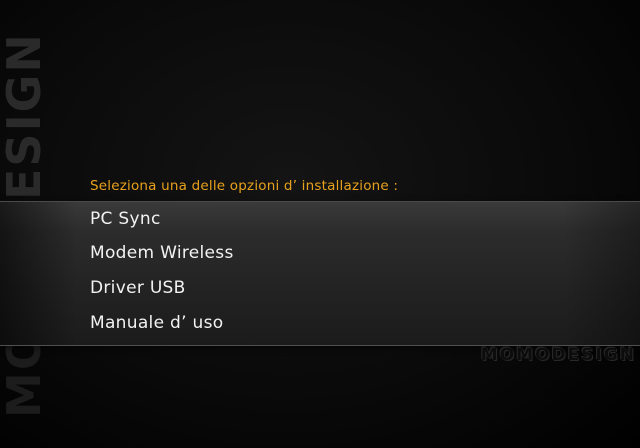  What do you see at coordinates (138, 288) in the screenshot?
I see `menu-item-driver-usb: Driver USB` at bounding box center [138, 288].